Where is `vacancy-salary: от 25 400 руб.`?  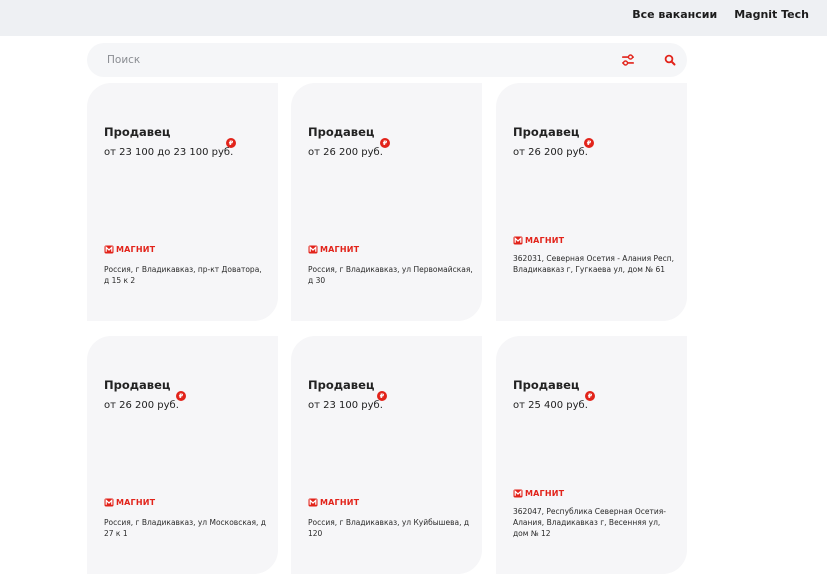
vacancy-salary: от 25 400 руб. is located at coordinates (550, 405).